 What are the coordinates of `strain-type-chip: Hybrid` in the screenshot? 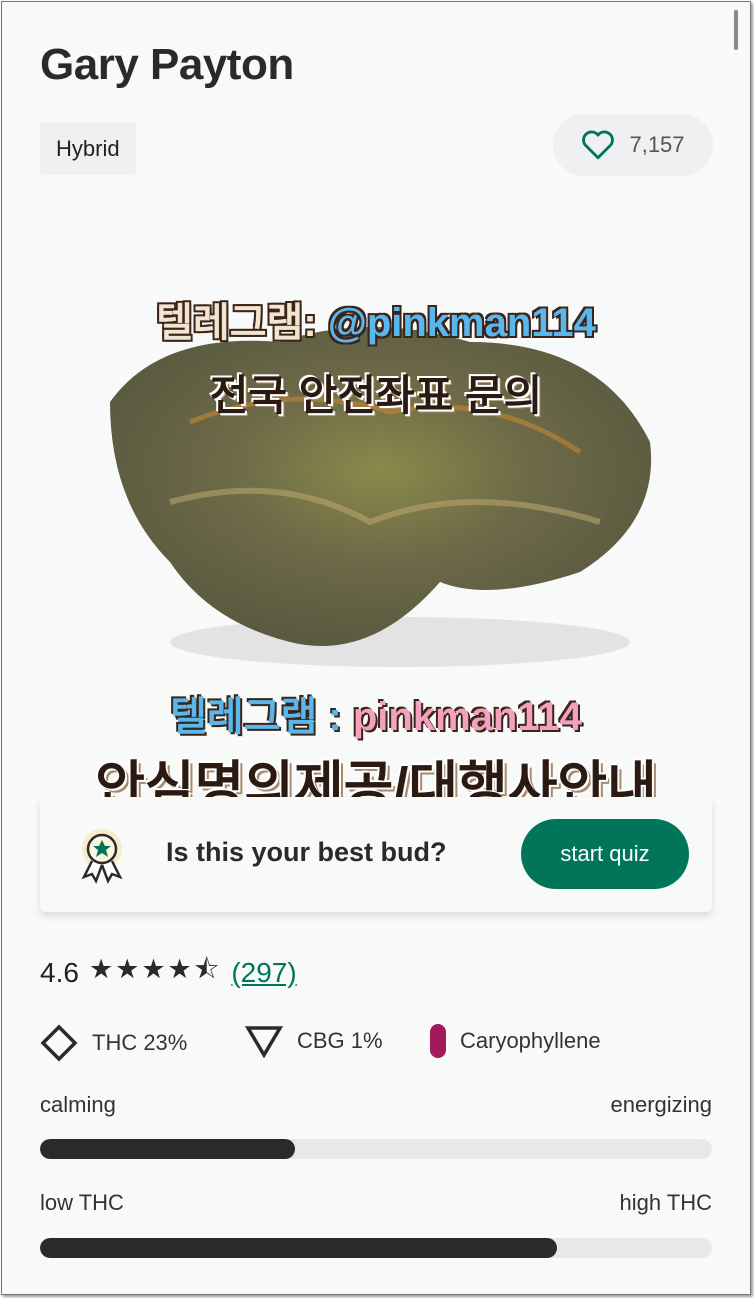 It's located at (88, 148).